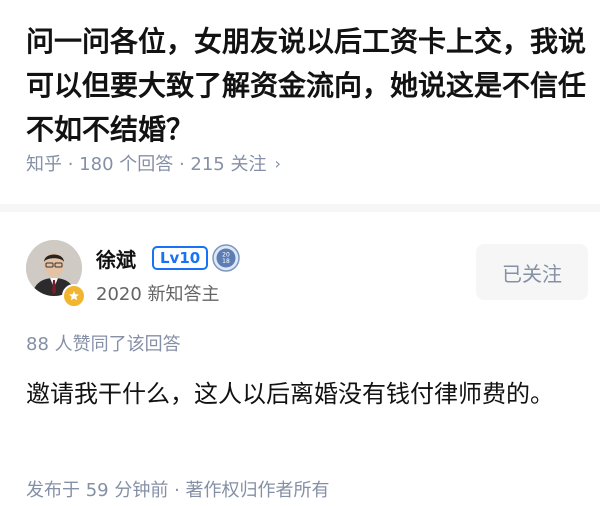 The image size is (600, 506). What do you see at coordinates (304, 394) in the screenshot?
I see `answer-content: 邀请我干什么，这人以后离婚没有钱付律师费的。` at bounding box center [304, 394].